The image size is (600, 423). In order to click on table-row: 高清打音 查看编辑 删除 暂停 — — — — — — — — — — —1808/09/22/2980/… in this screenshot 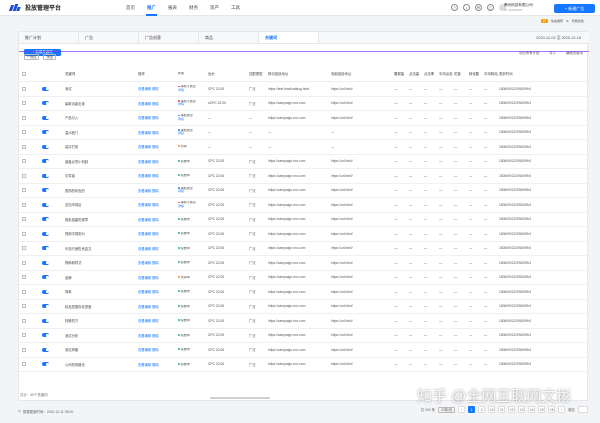, I will do `click(304, 147)`.